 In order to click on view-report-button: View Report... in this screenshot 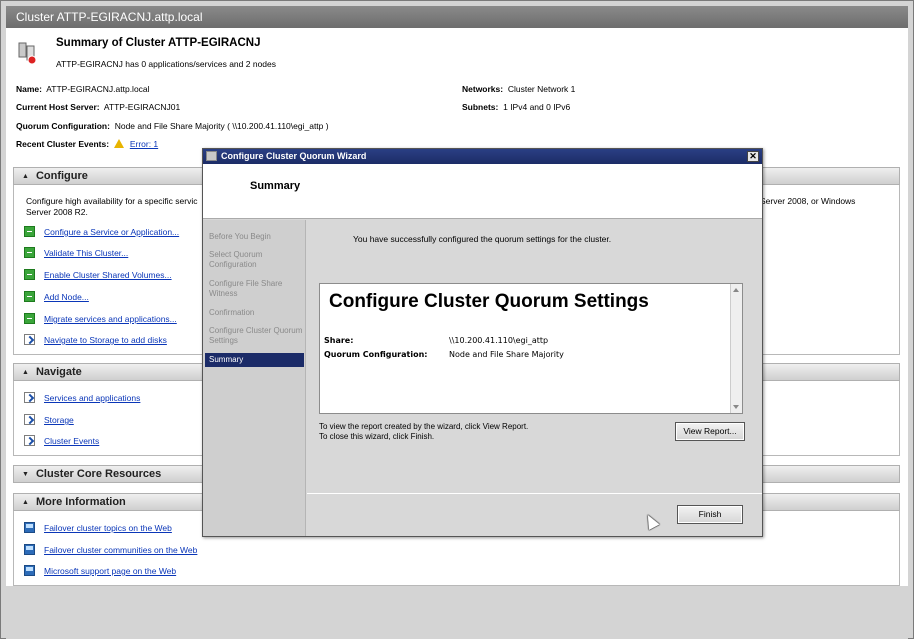, I will do `click(710, 431)`.